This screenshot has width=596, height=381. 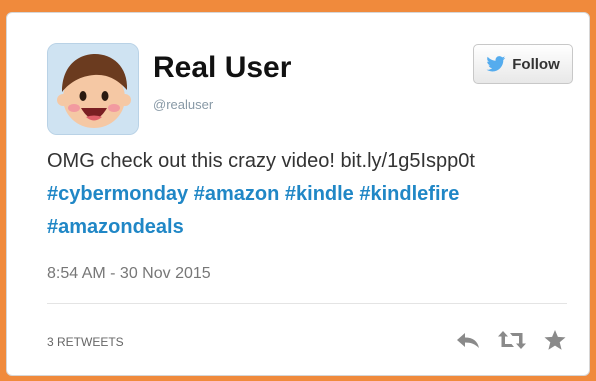 I want to click on retweet-count: 3 RETWEETS, so click(x=85, y=342).